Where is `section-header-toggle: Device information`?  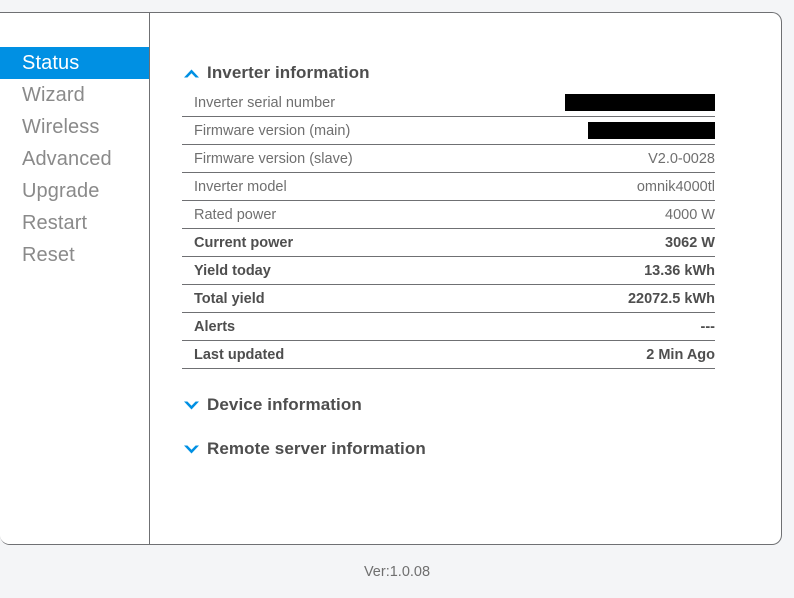 section-header-toggle: Device information is located at coordinates (481, 405).